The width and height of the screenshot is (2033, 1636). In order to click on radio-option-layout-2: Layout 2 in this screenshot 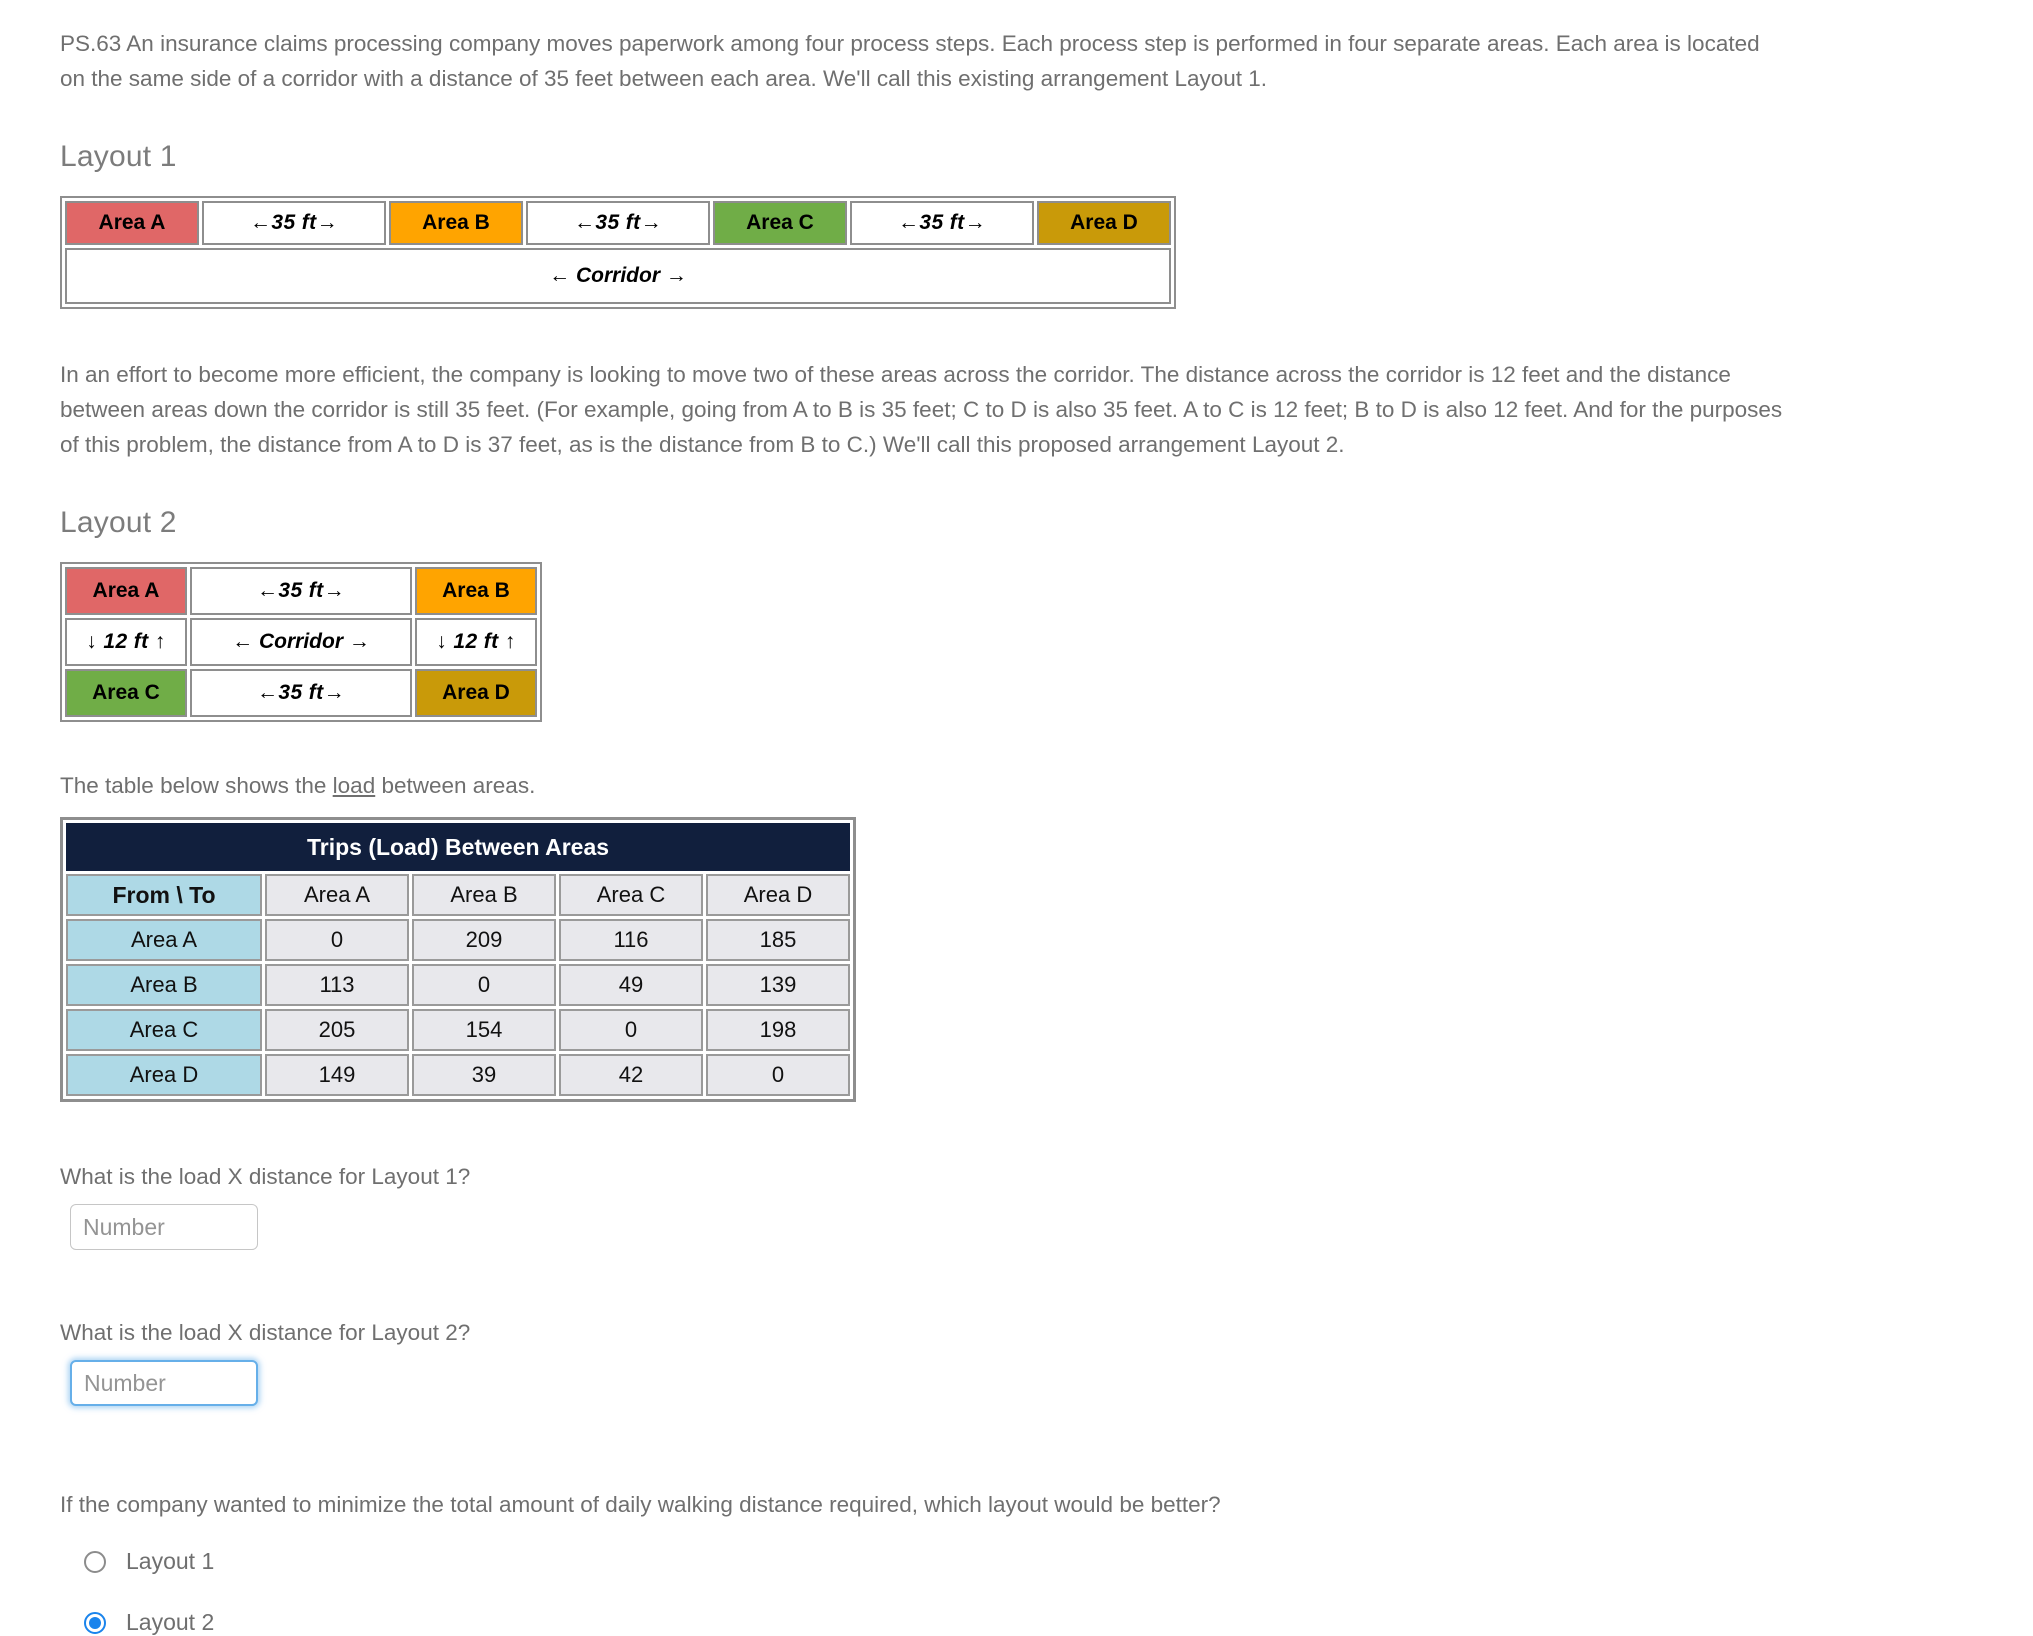, I will do `click(1028, 1622)`.